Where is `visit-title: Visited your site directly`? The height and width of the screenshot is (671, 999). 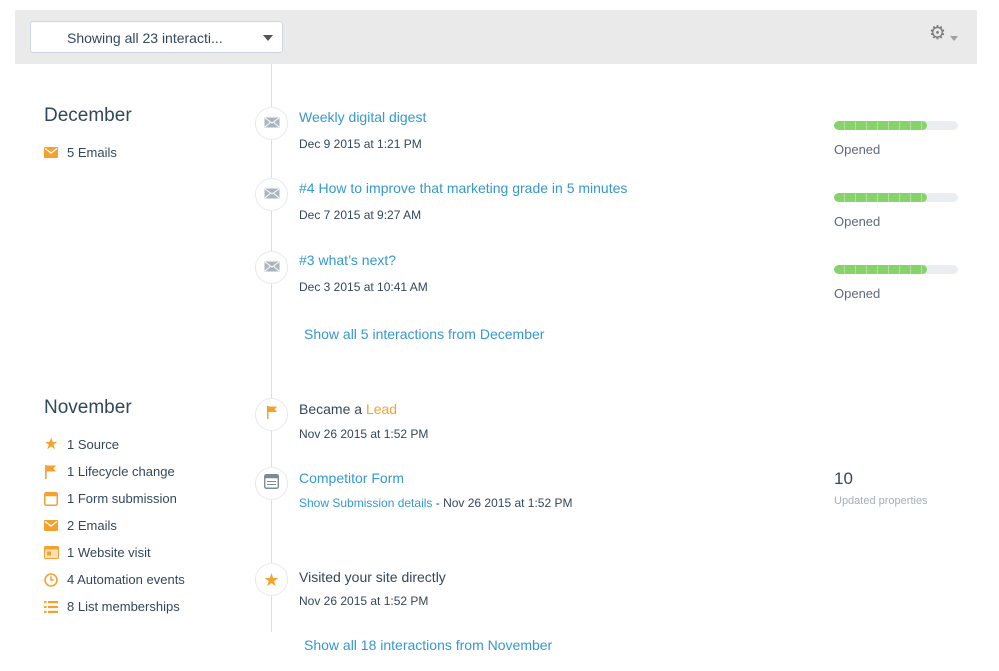
visit-title: Visited your site directly is located at coordinates (372, 577).